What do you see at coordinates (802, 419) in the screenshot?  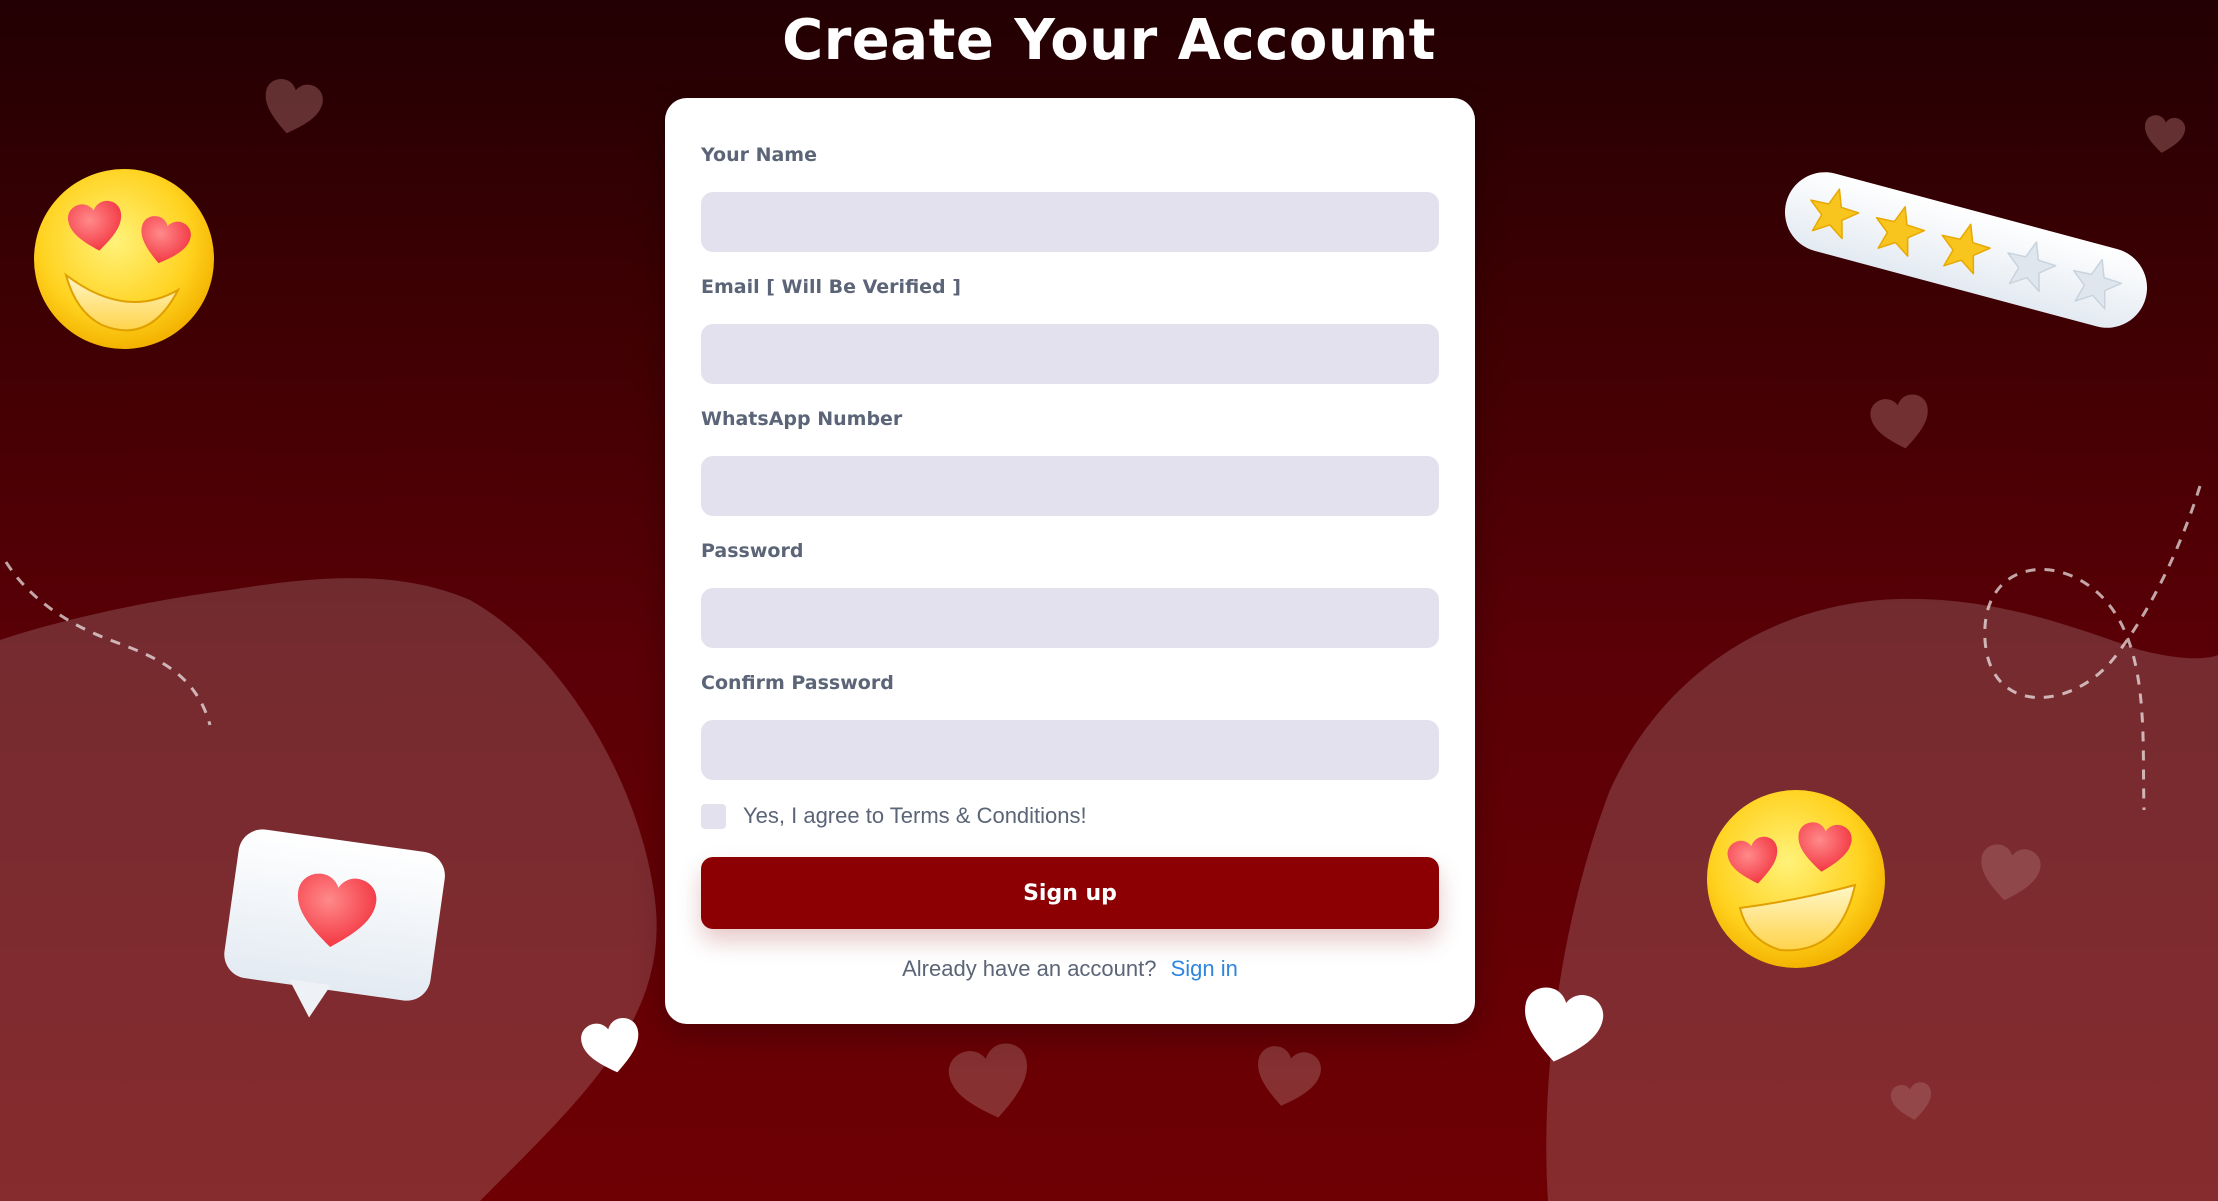 I see `whatsapp-label: WhatsApp Number` at bounding box center [802, 419].